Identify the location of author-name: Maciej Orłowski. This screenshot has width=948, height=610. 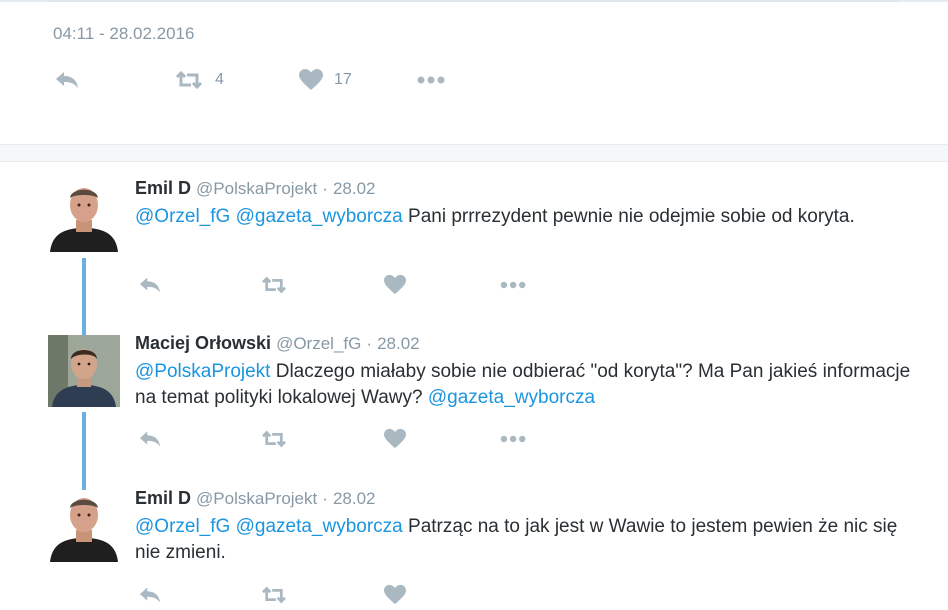
(203, 343).